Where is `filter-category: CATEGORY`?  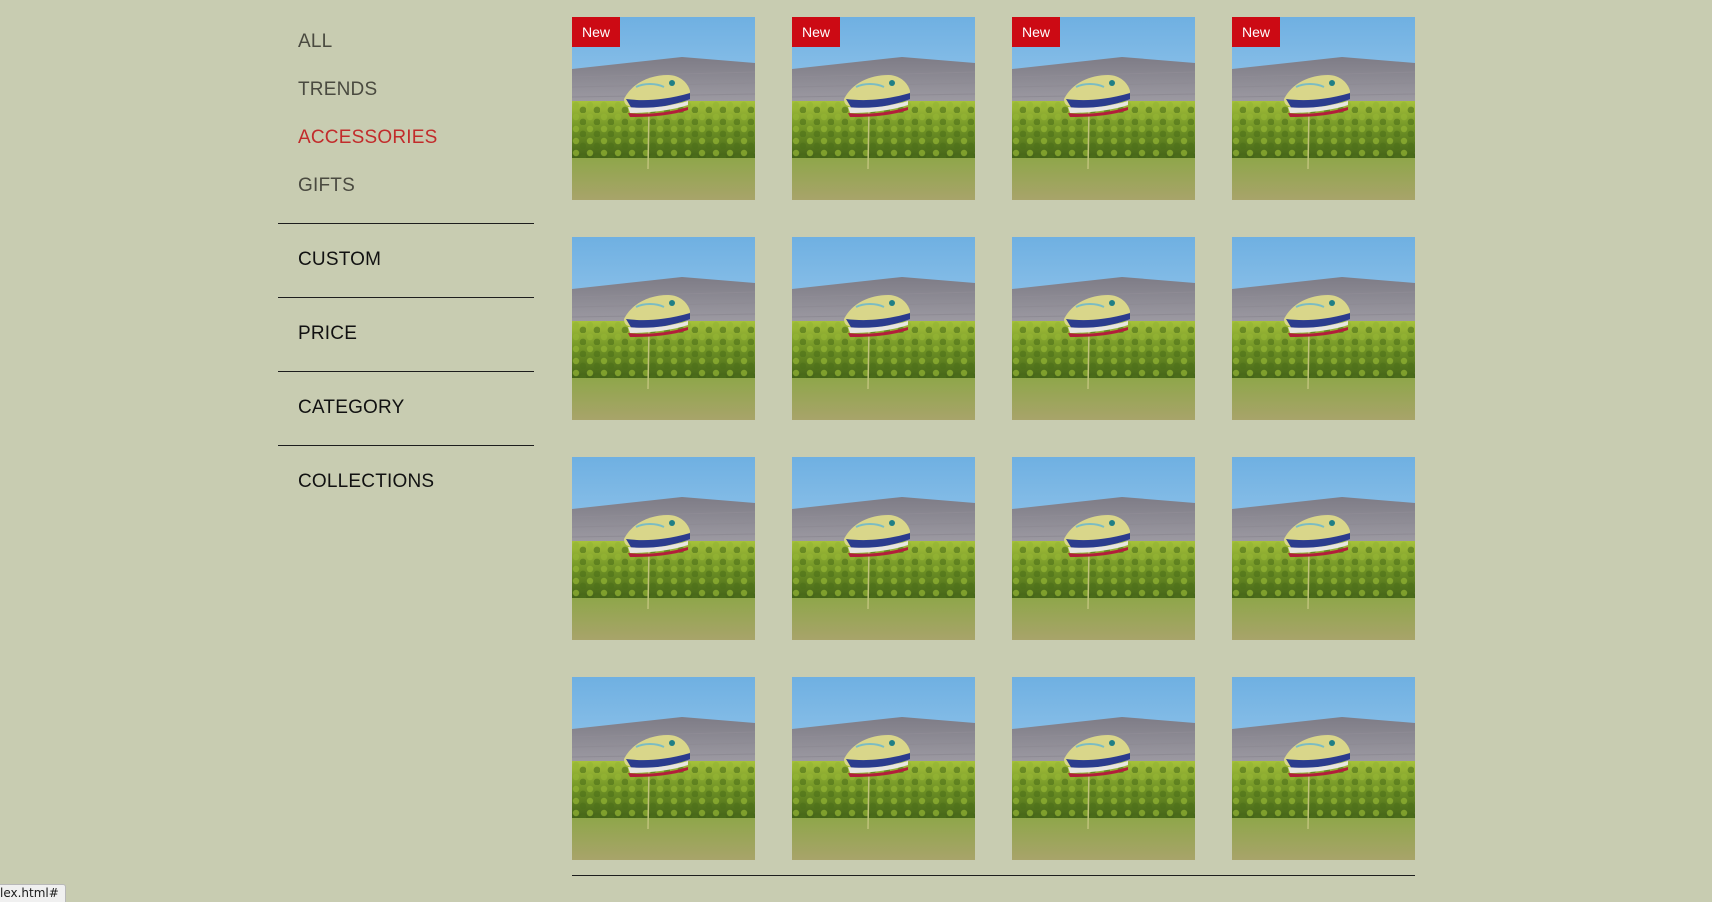
filter-category: CATEGORY is located at coordinates (351, 408).